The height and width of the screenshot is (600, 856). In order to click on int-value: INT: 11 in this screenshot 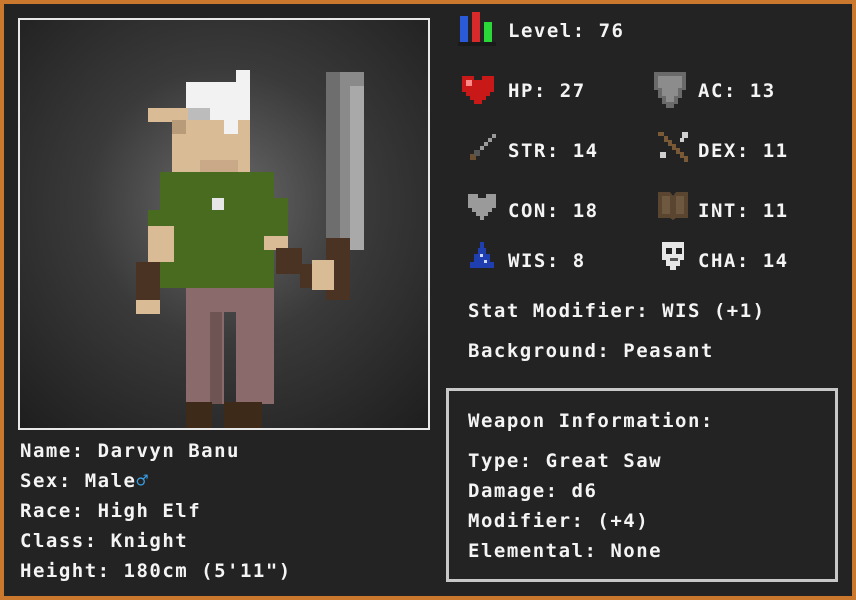, I will do `click(743, 211)`.